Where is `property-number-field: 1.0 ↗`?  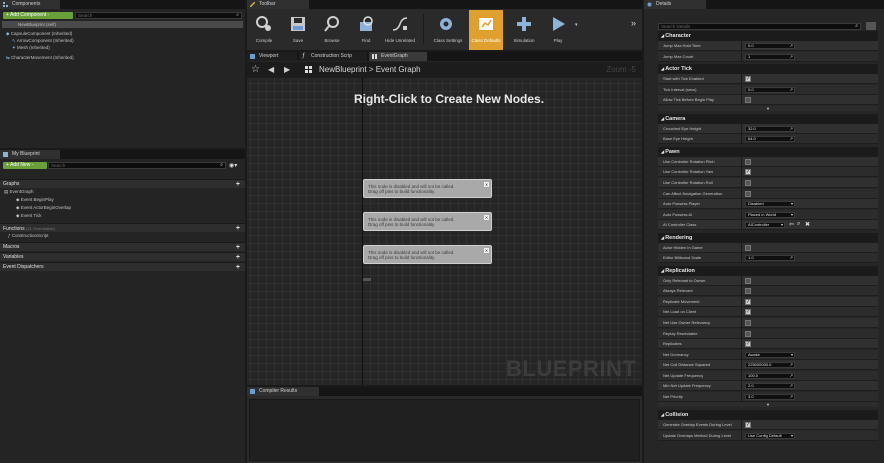
property-number-field: 1.0 ↗ is located at coordinates (770, 258).